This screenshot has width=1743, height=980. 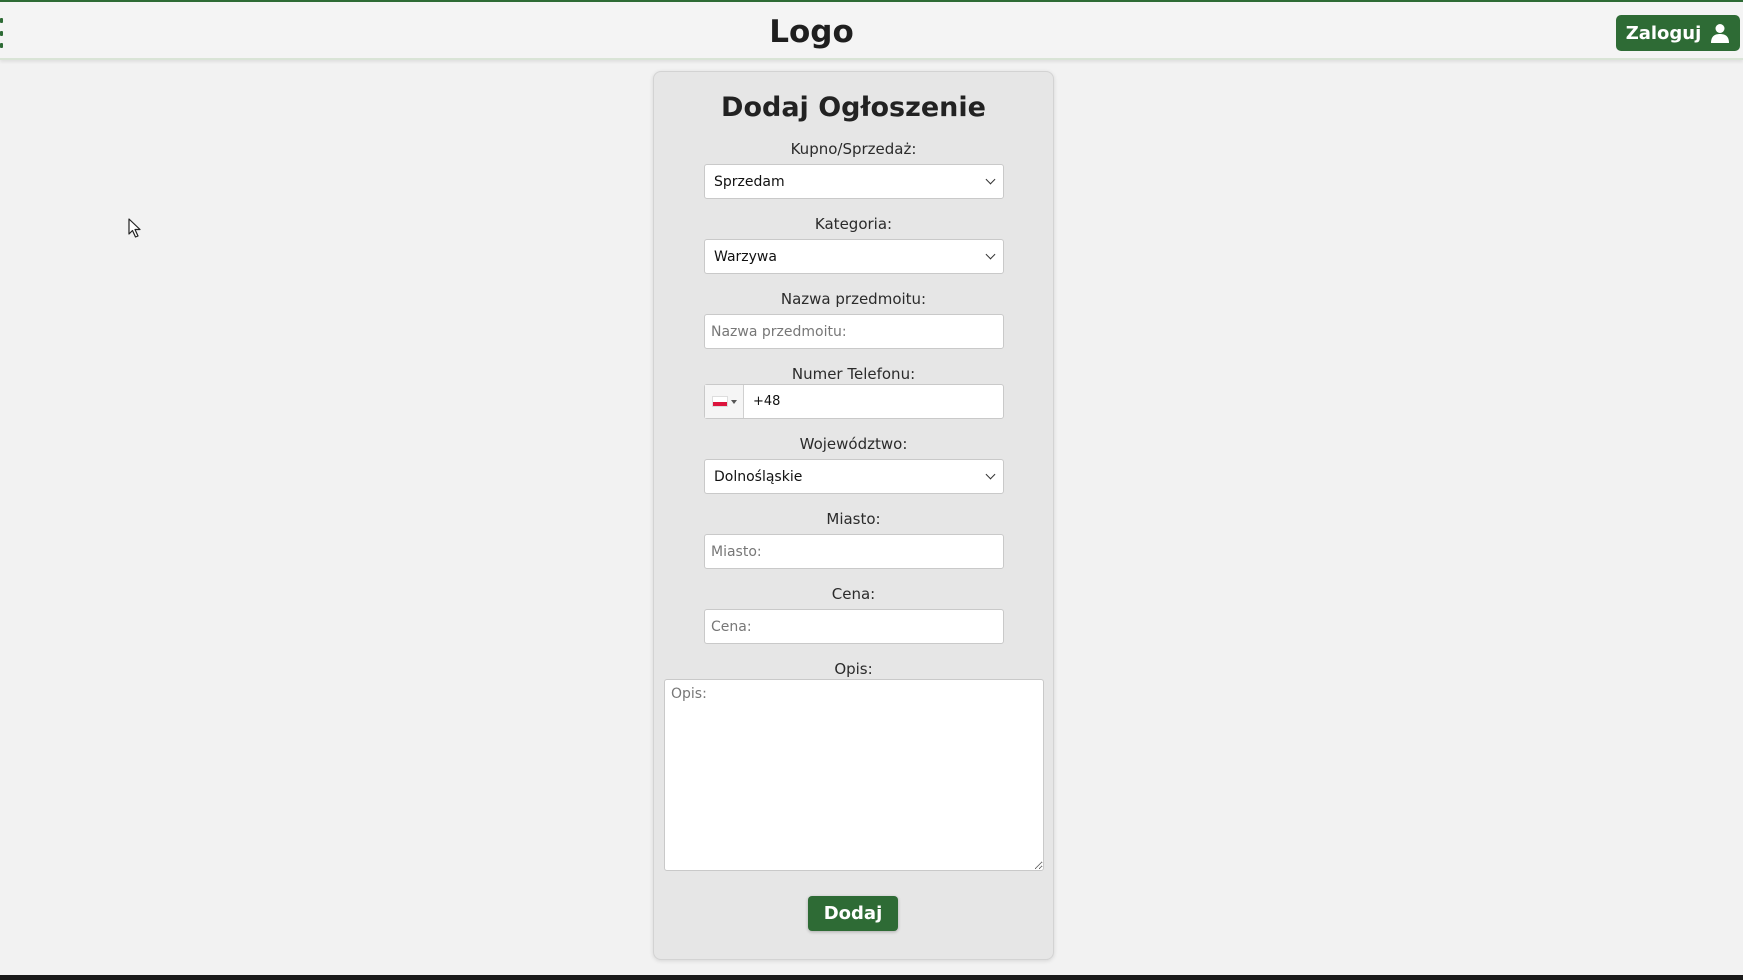 I want to click on logo: Logo, so click(x=811, y=32).